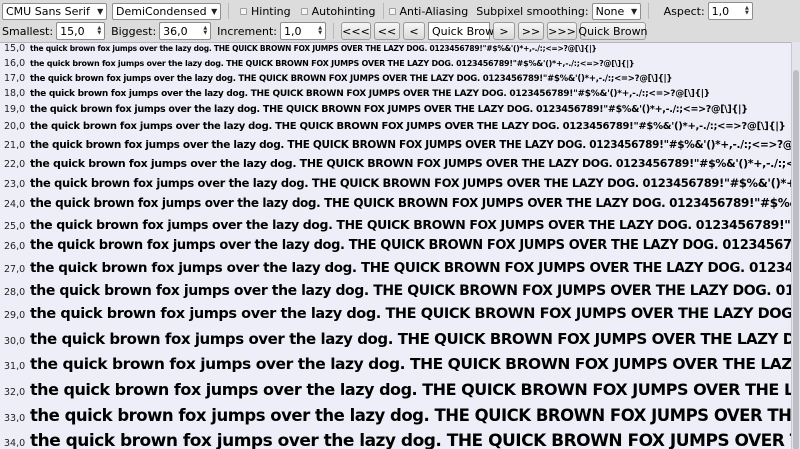 This screenshot has width=800, height=449. I want to click on prev-button: <, so click(413, 31).